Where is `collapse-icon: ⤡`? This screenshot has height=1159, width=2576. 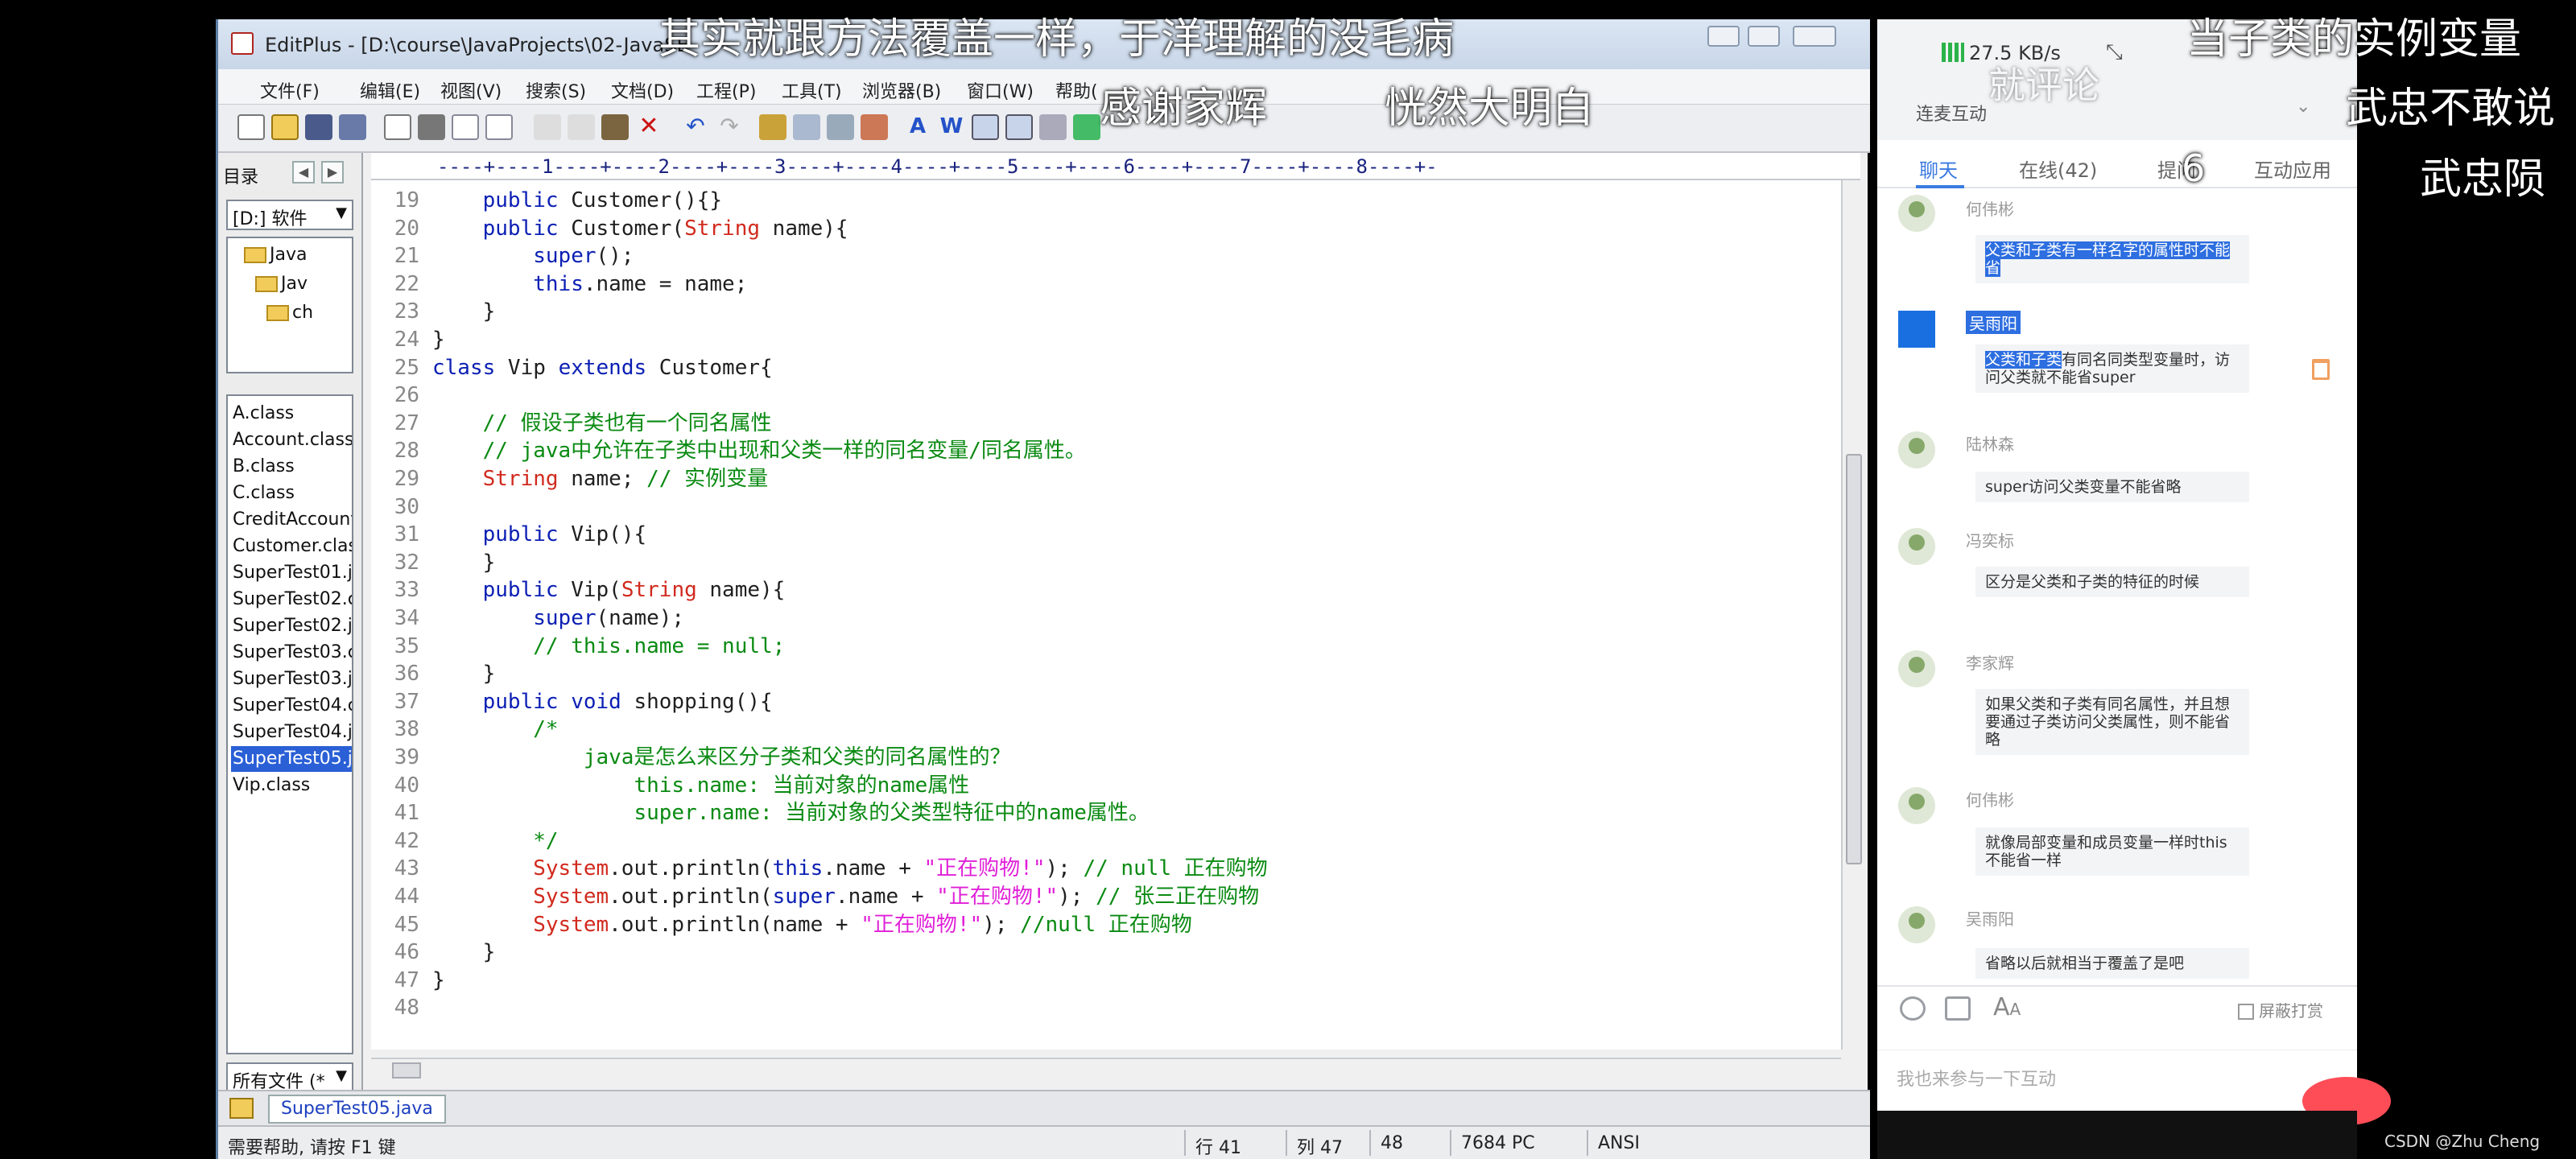
collapse-icon: ⤡ is located at coordinates (2114, 52).